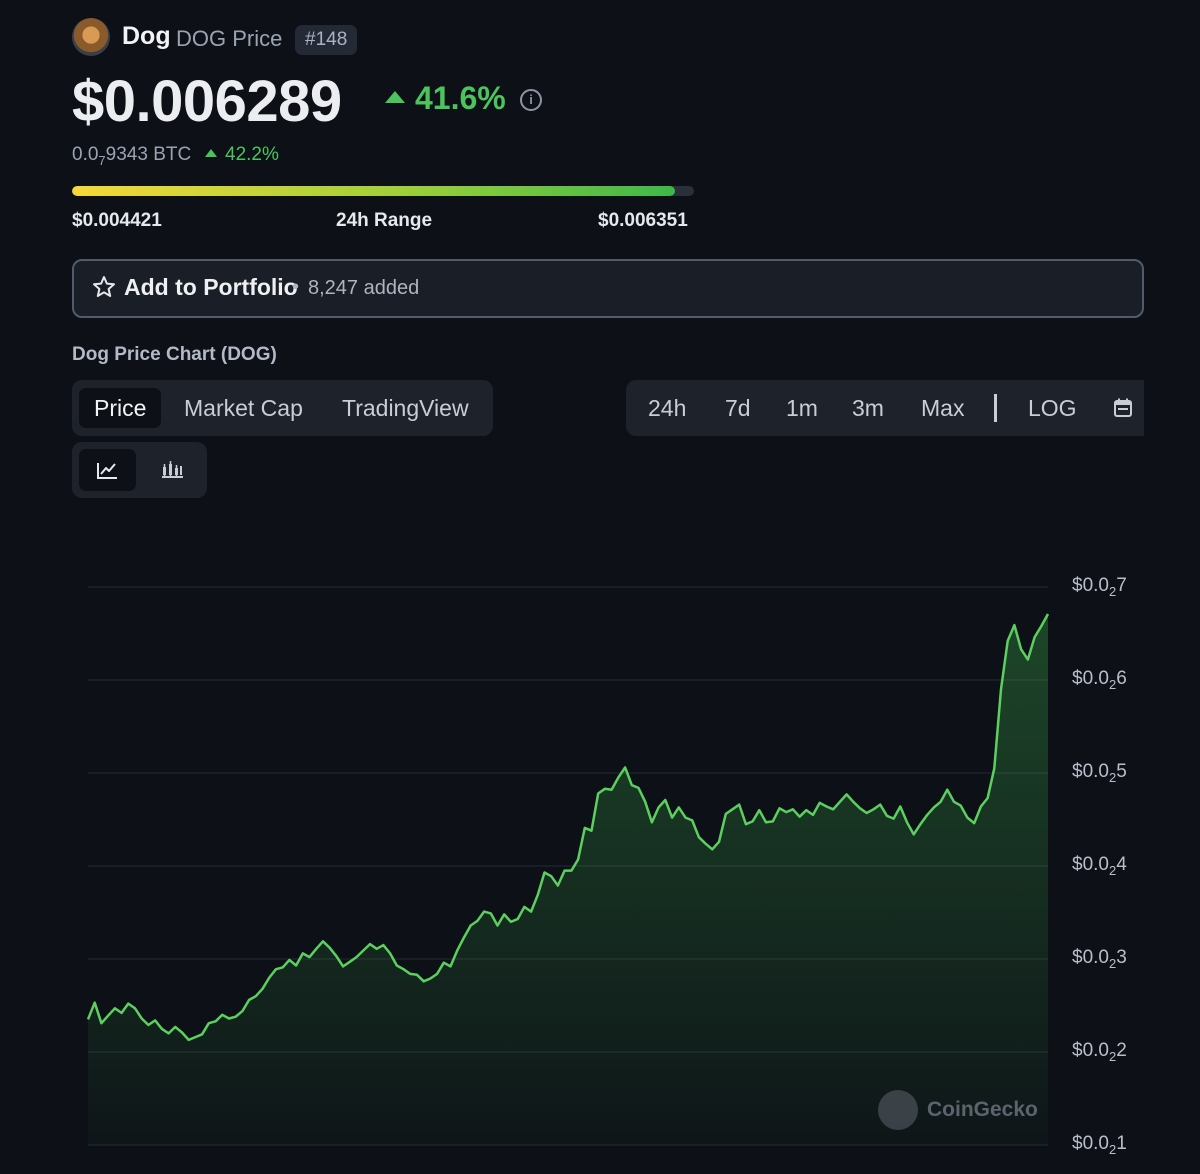 This screenshot has width=1200, height=1174. What do you see at coordinates (982, 1109) in the screenshot?
I see `watermark: CoinGecko` at bounding box center [982, 1109].